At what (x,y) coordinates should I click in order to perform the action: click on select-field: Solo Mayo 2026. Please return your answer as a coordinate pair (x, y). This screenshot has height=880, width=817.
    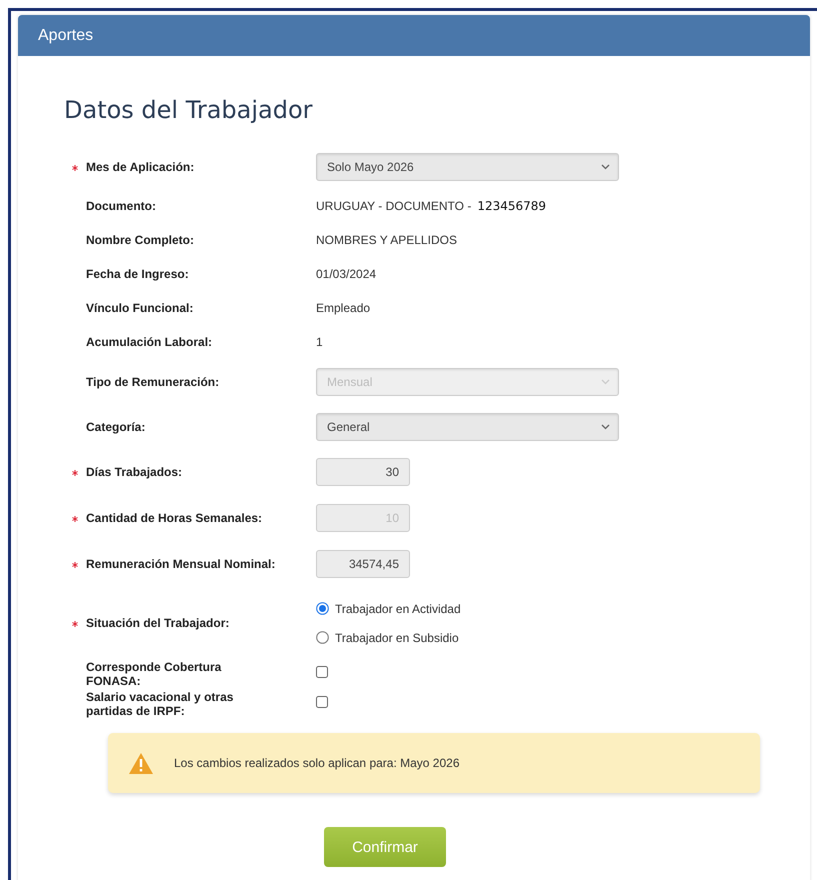
    Looking at the image, I should click on (467, 166).